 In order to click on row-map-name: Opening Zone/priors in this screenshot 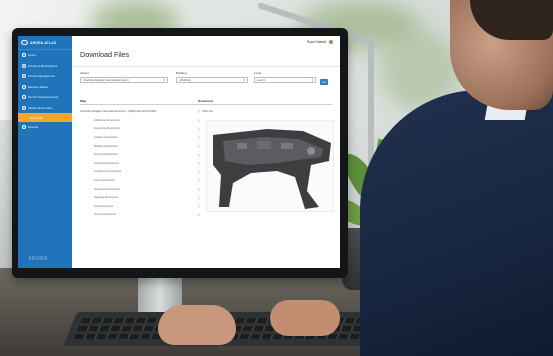, I will do `click(106, 198)`.